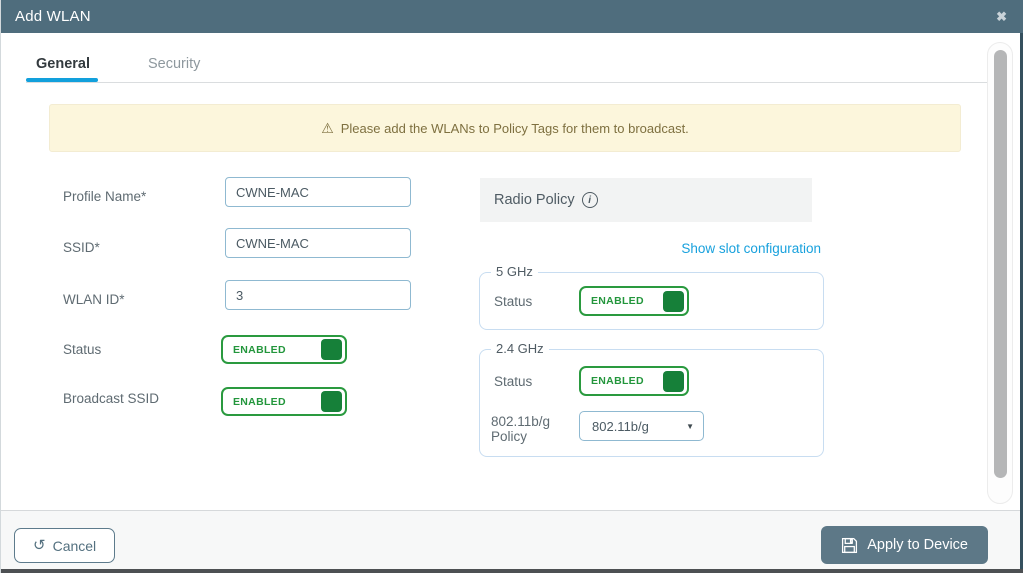 This screenshot has width=1023, height=573. What do you see at coordinates (94, 299) in the screenshot?
I see `wlan-id-label: WLAN ID*` at bounding box center [94, 299].